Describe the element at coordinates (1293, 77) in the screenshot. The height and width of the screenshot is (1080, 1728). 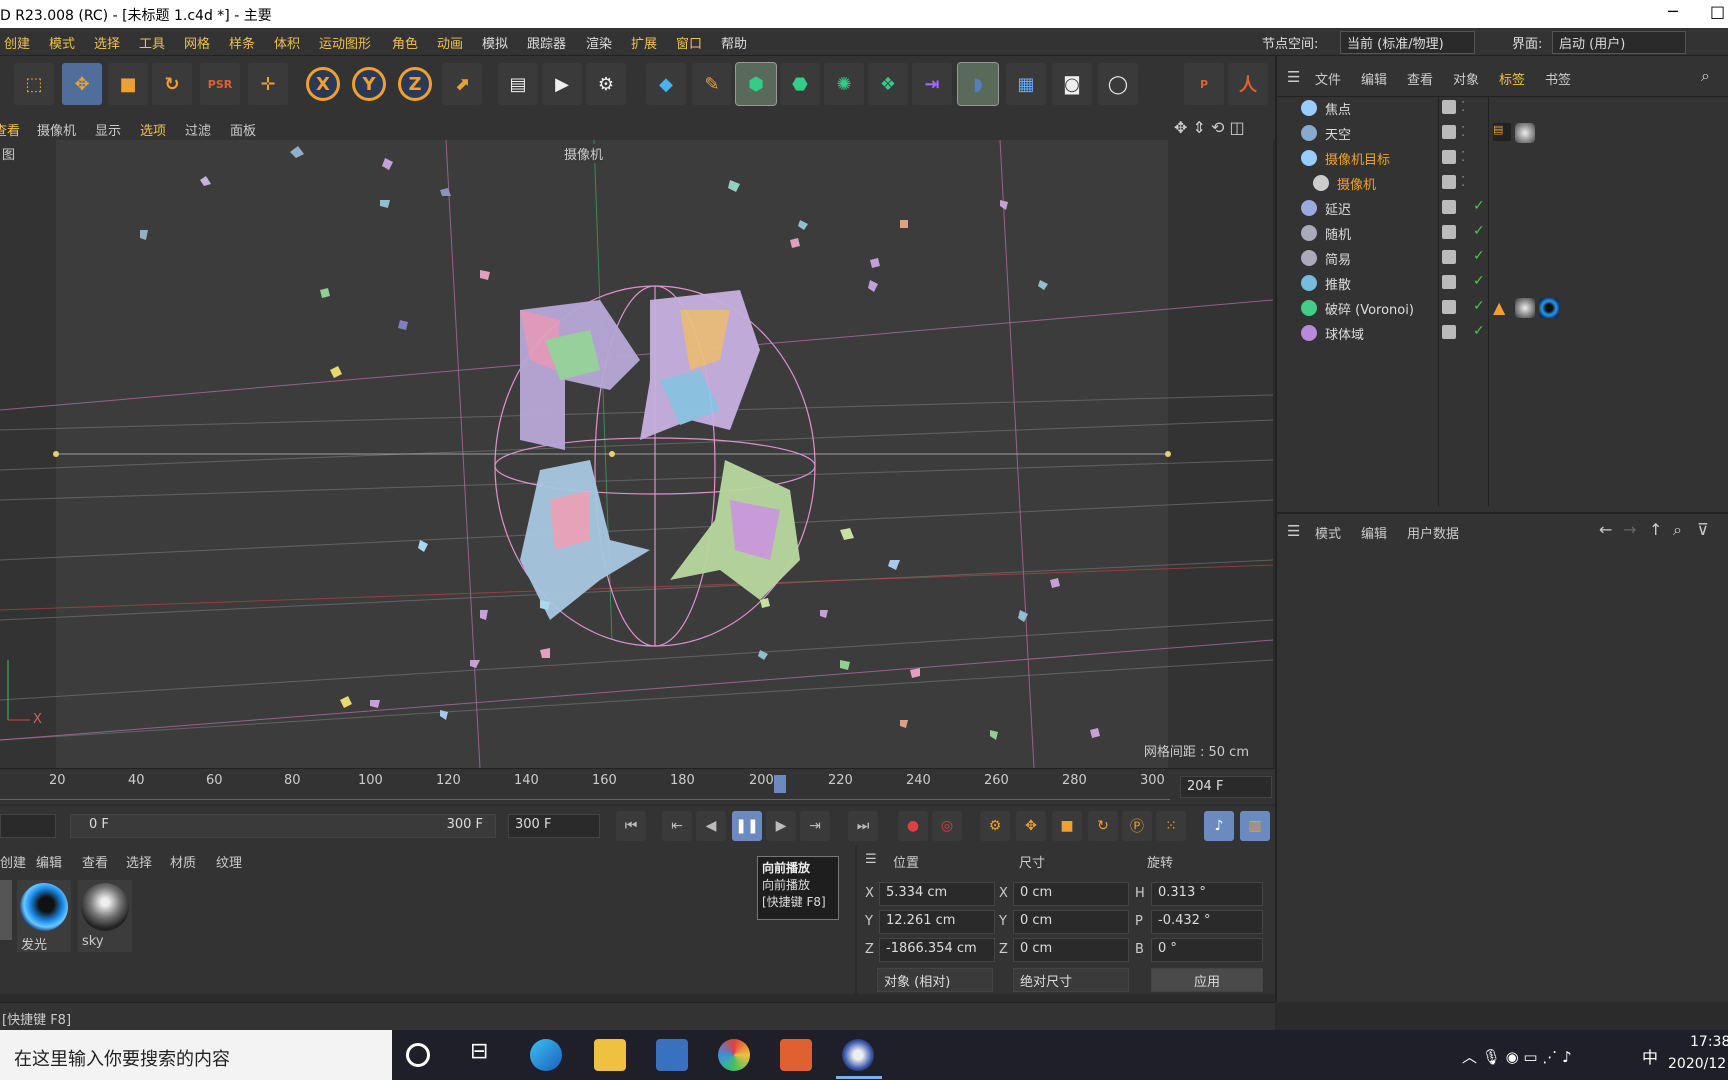
I see `om-menu-icon: ☰` at that location.